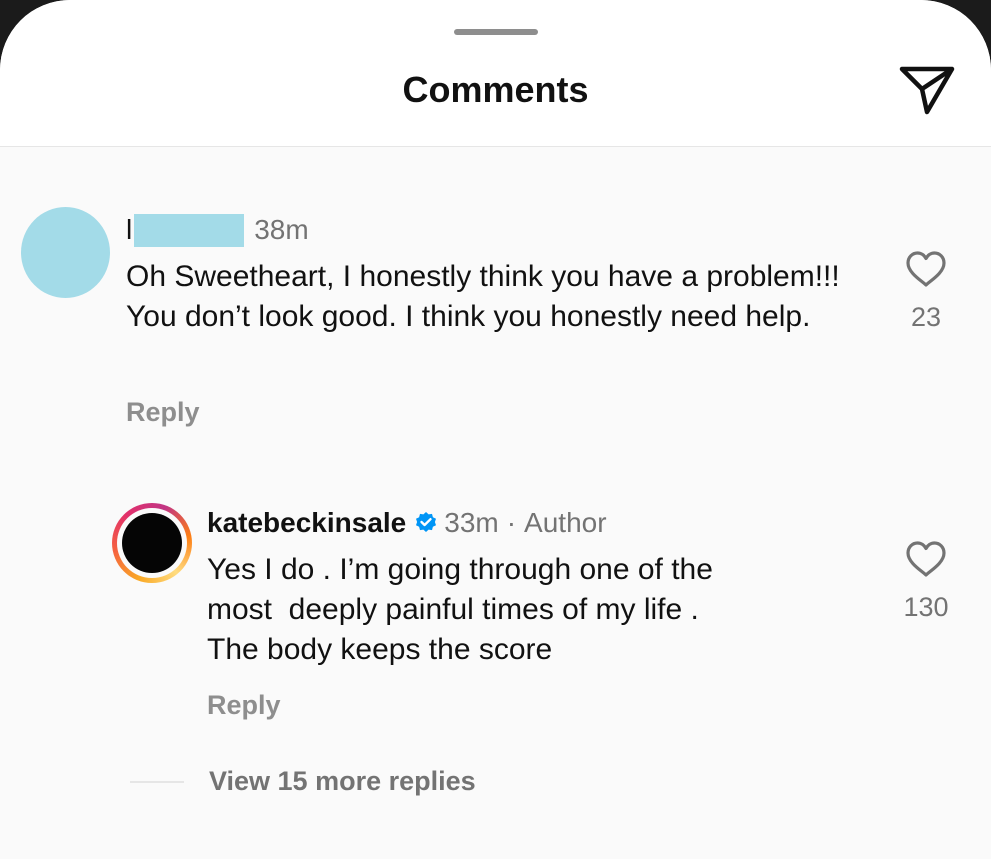 This screenshot has height=859, width=991. Describe the element at coordinates (342, 781) in the screenshot. I see `view-more-replies-label: View 15 more replies` at that location.